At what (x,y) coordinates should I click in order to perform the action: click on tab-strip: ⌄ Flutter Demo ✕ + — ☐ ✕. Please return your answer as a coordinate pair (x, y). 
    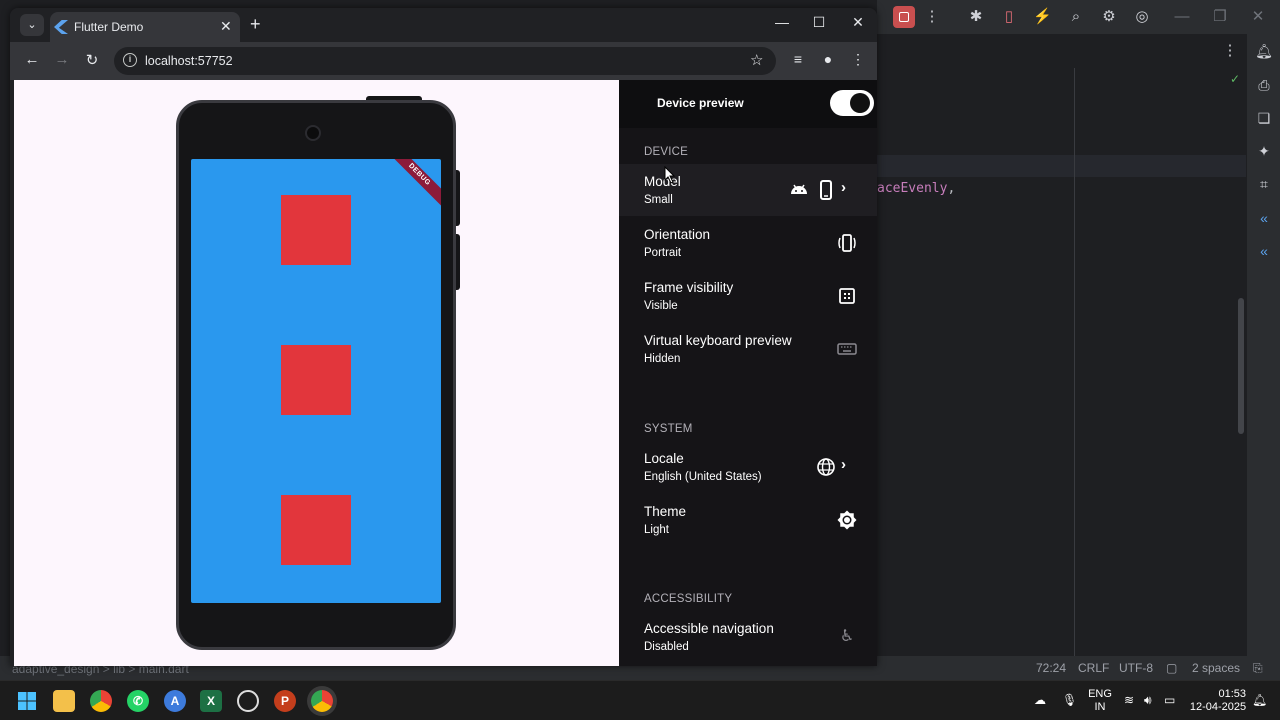
    Looking at the image, I should click on (443, 25).